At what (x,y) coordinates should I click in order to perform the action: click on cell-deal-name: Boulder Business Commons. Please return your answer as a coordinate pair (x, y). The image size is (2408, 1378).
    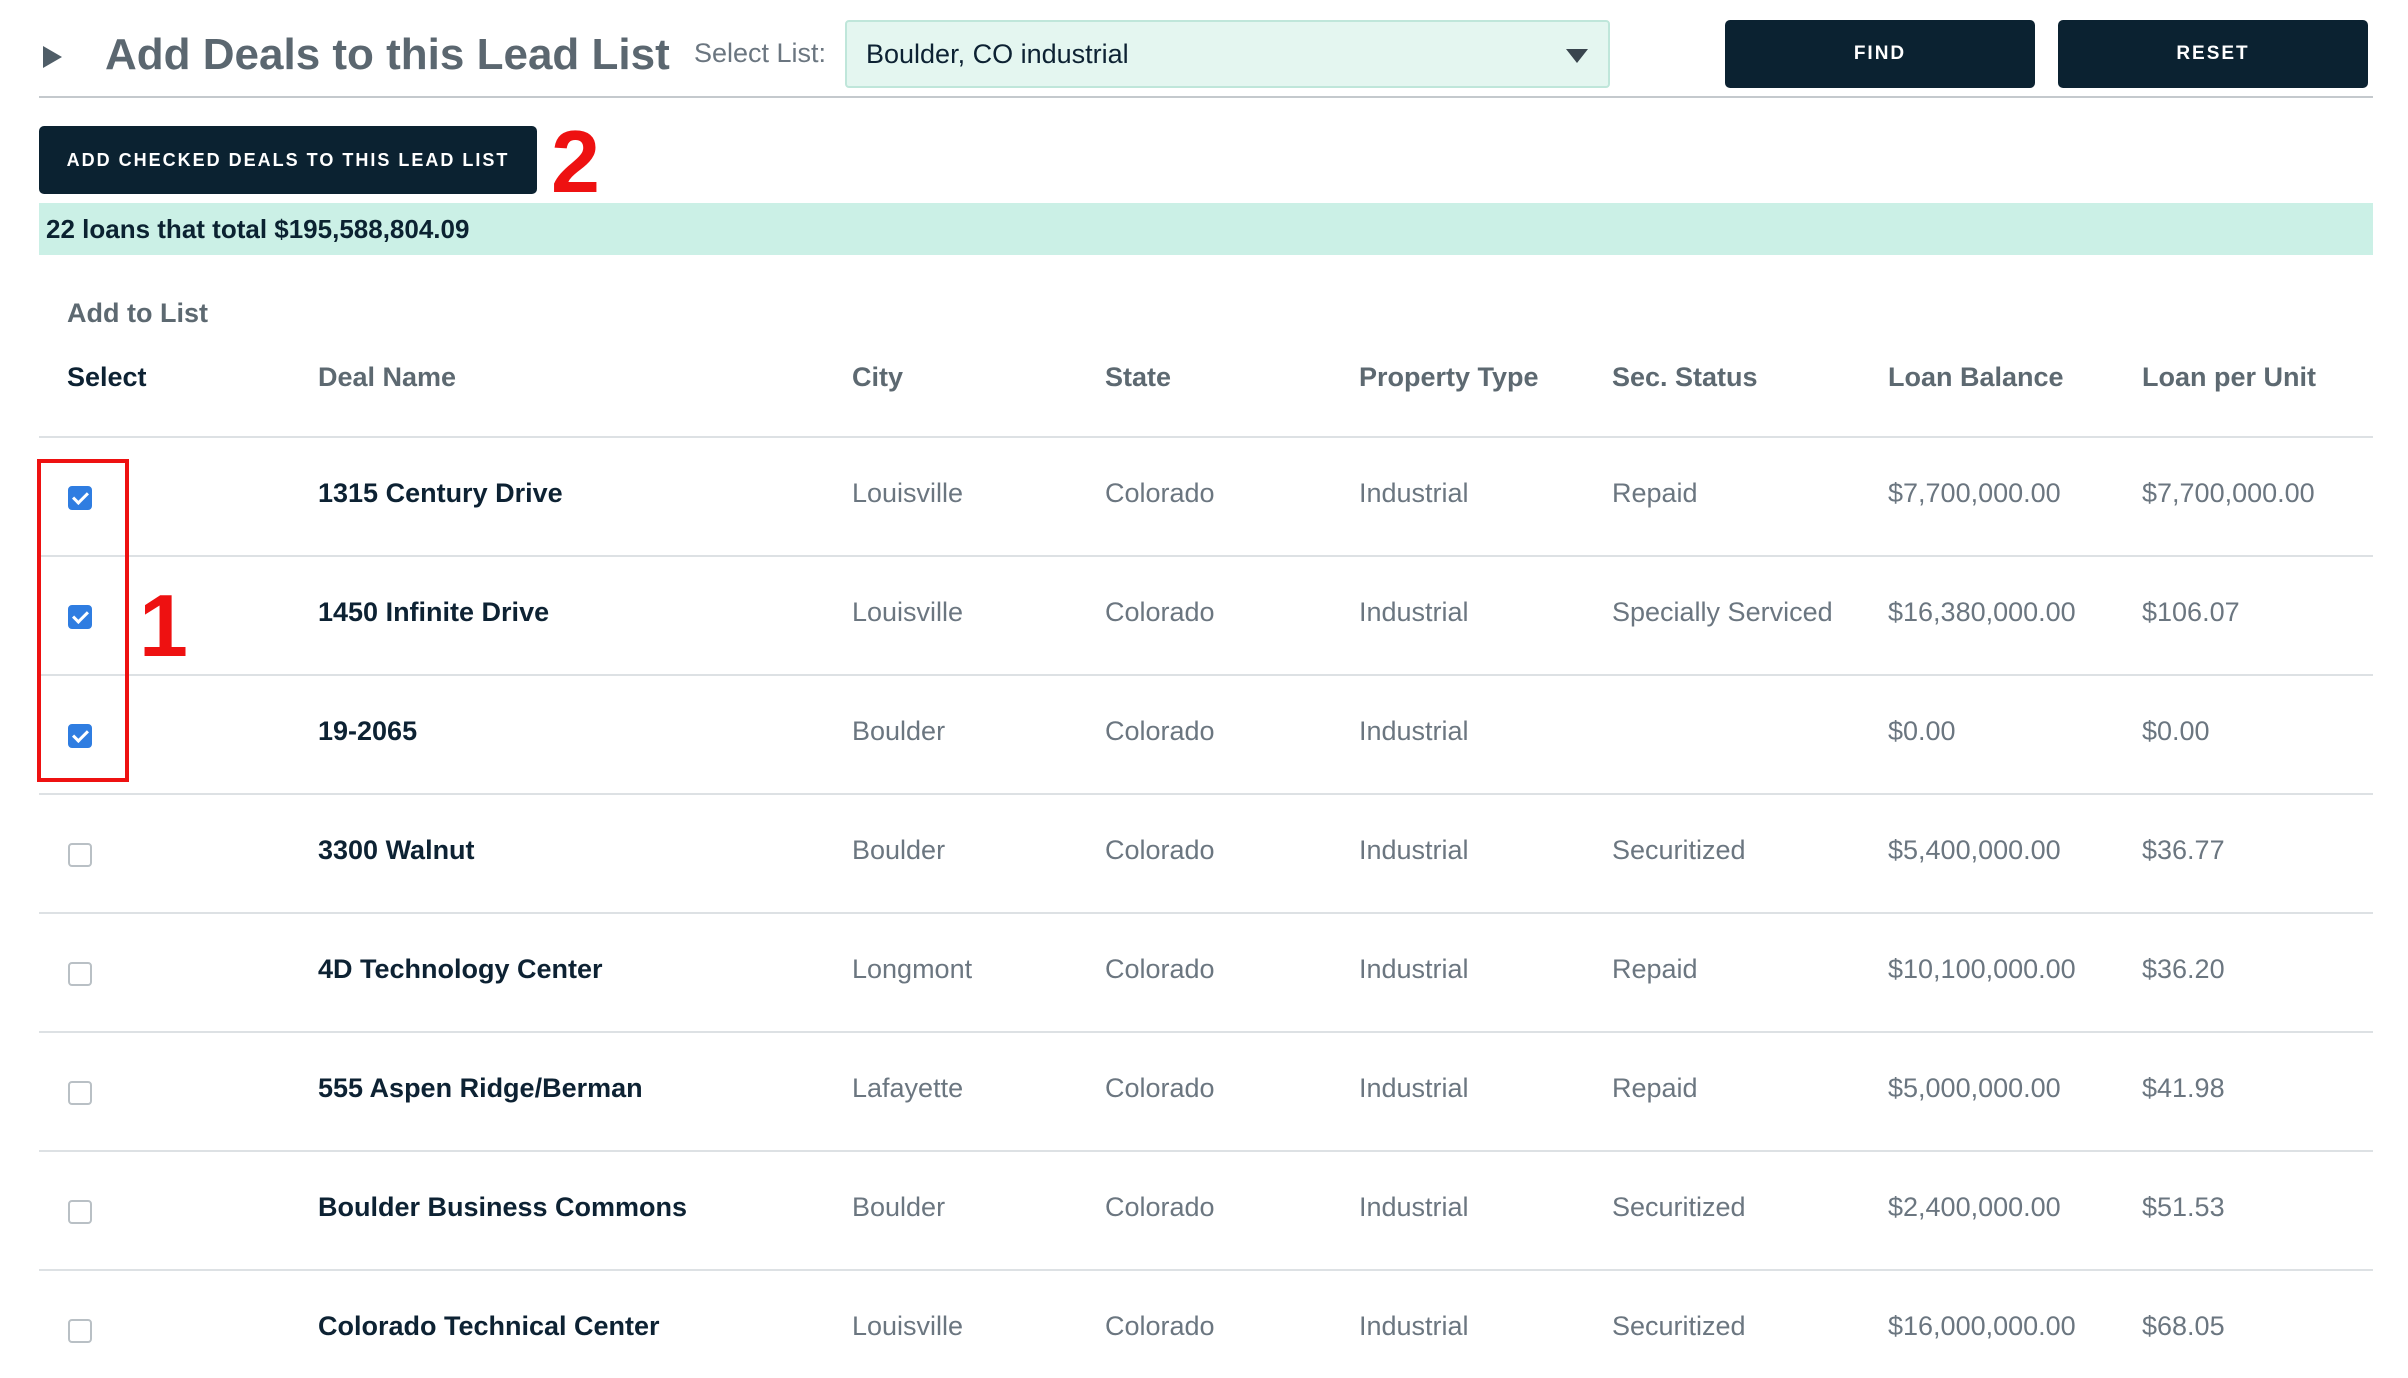
    Looking at the image, I should click on (502, 1207).